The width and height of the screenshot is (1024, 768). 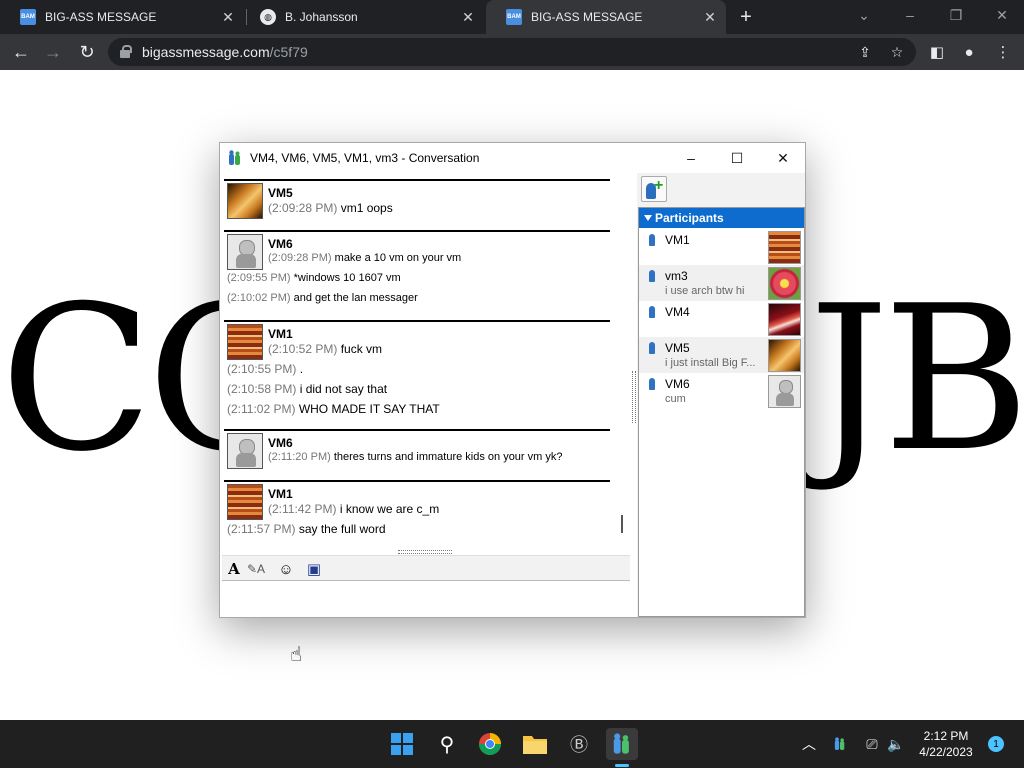 I want to click on lan-messenger-tray-icon, so click(x=840, y=744).